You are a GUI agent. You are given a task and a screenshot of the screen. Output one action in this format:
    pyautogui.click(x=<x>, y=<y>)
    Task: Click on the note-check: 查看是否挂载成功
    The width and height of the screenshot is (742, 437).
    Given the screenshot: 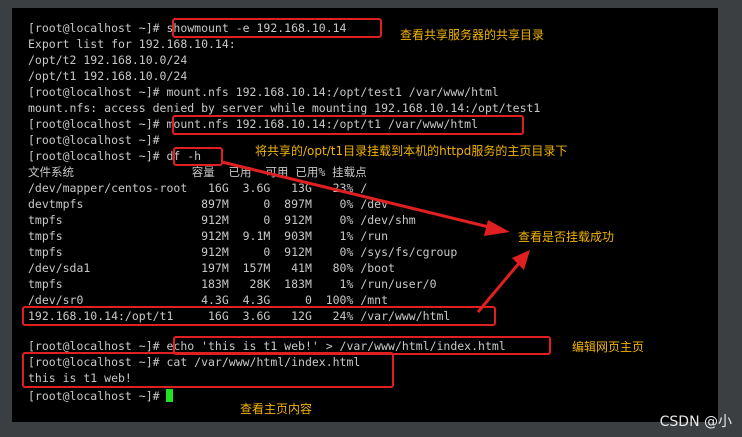 What is the action you would take?
    pyautogui.click(x=566, y=237)
    